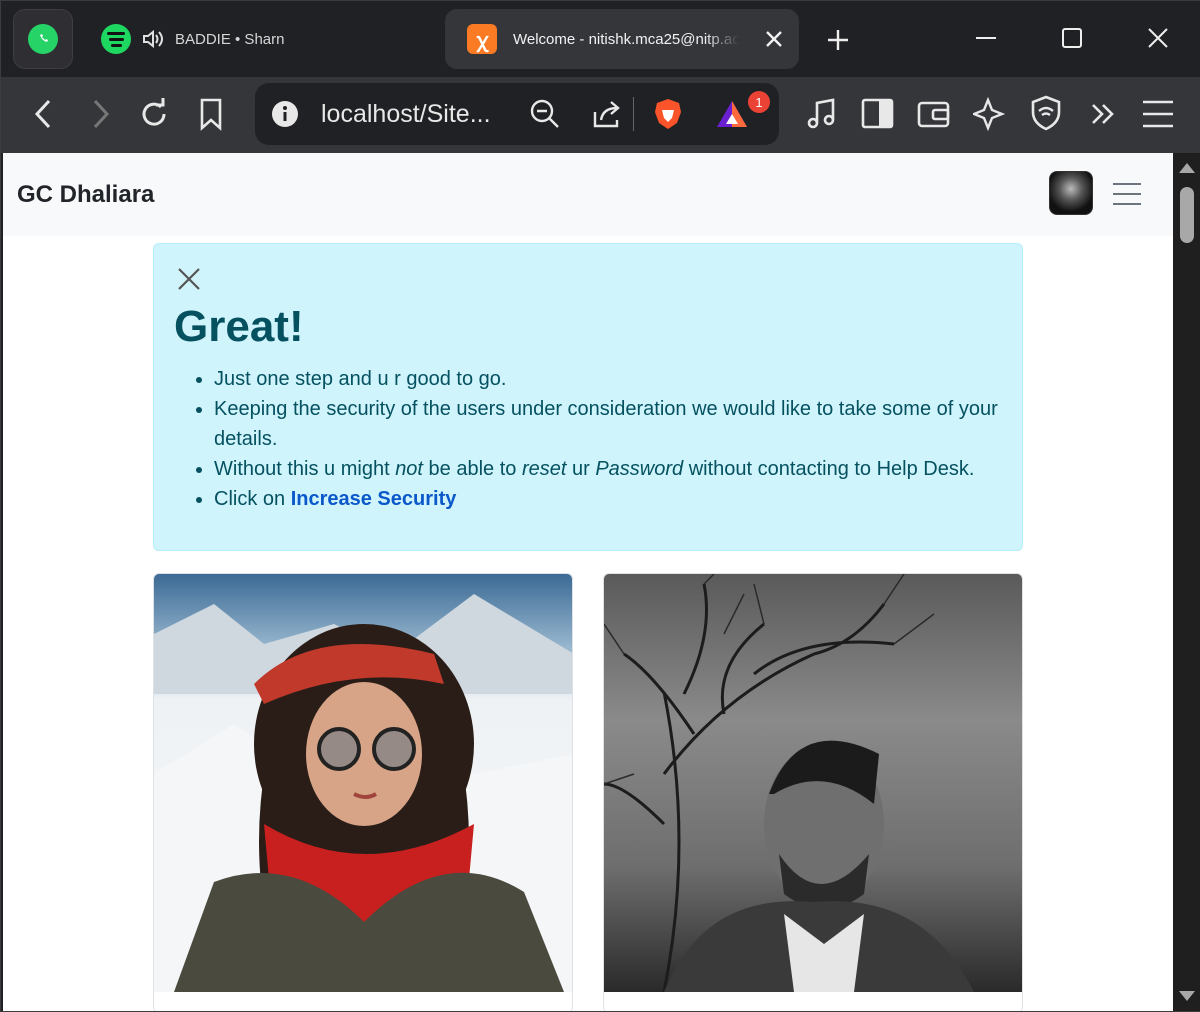 Image resolution: width=1200 pixels, height=1012 pixels. What do you see at coordinates (189, 279) in the screenshot?
I see `close-icon` at bounding box center [189, 279].